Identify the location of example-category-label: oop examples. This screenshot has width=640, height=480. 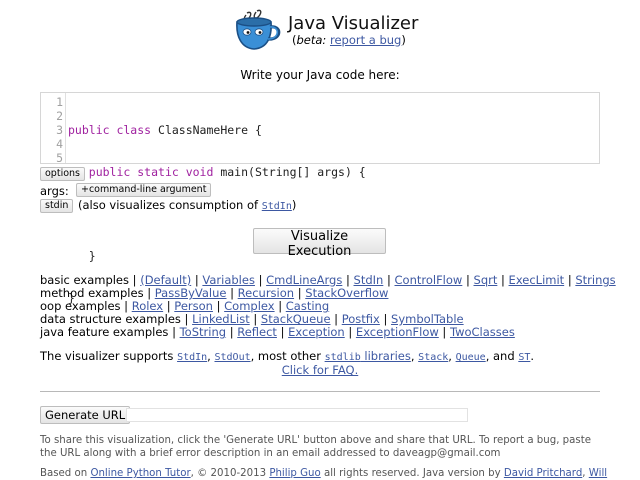
(80, 306).